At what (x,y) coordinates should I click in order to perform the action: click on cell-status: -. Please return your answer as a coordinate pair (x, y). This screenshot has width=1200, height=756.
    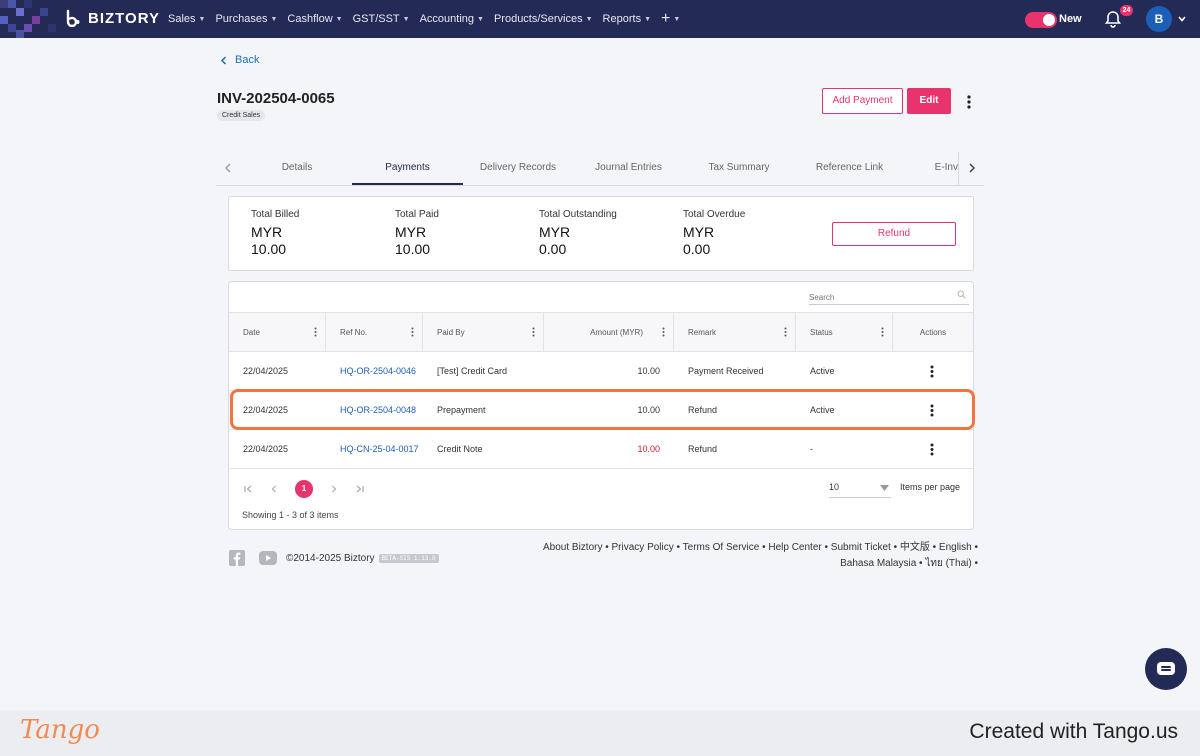
    Looking at the image, I should click on (811, 449).